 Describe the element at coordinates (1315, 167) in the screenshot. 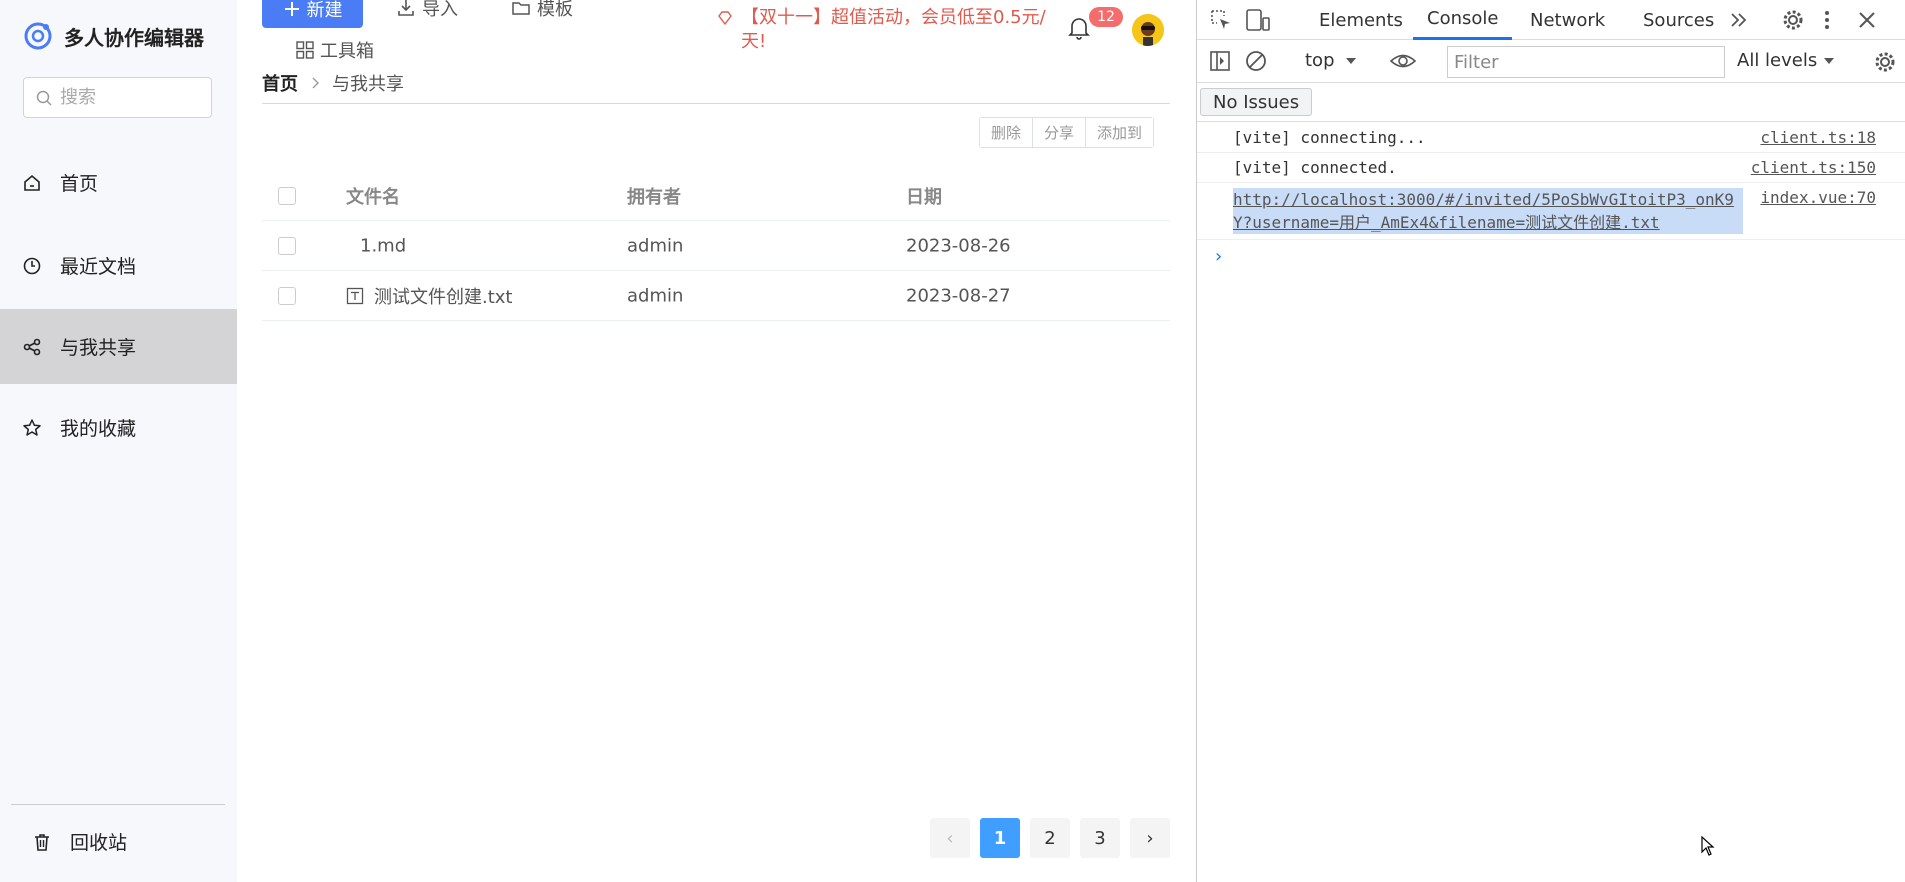

I see `console-message-text: [vite] connected.` at that location.